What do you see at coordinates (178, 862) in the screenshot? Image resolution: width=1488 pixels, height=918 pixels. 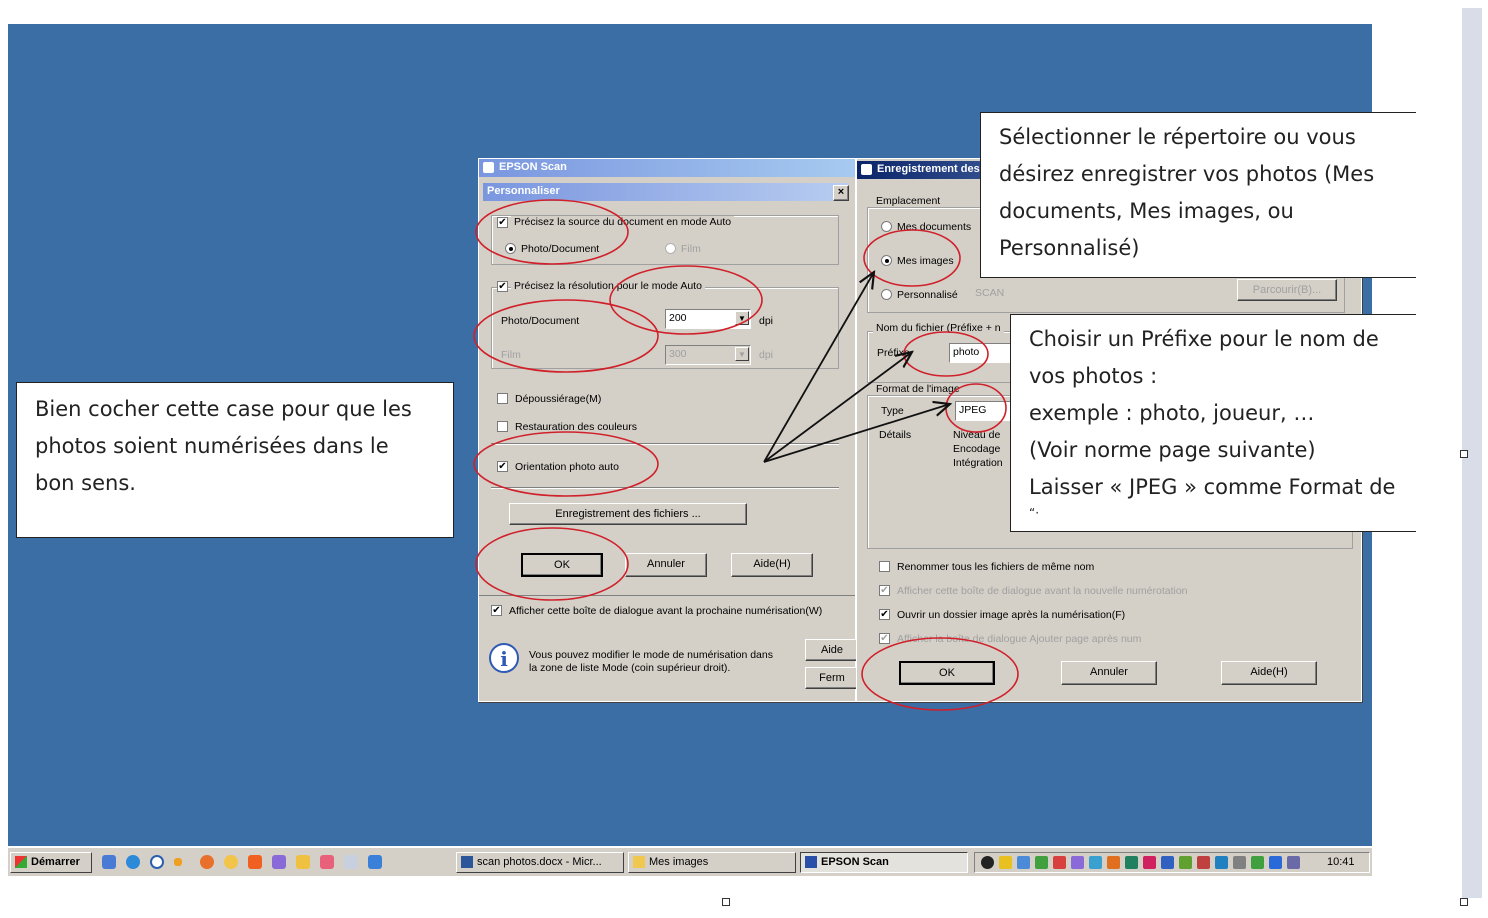 I see `star-icon` at bounding box center [178, 862].